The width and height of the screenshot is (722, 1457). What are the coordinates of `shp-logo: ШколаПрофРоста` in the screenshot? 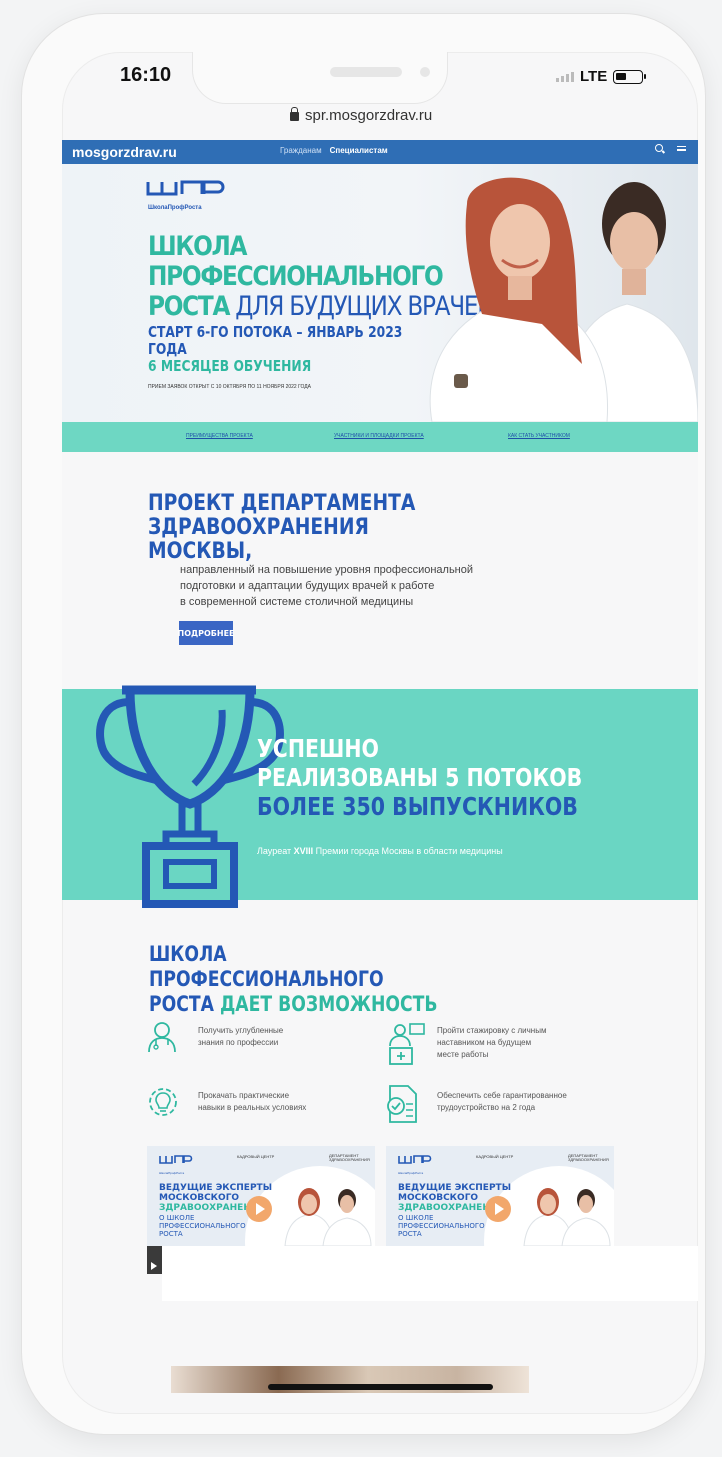 It's located at (186, 194).